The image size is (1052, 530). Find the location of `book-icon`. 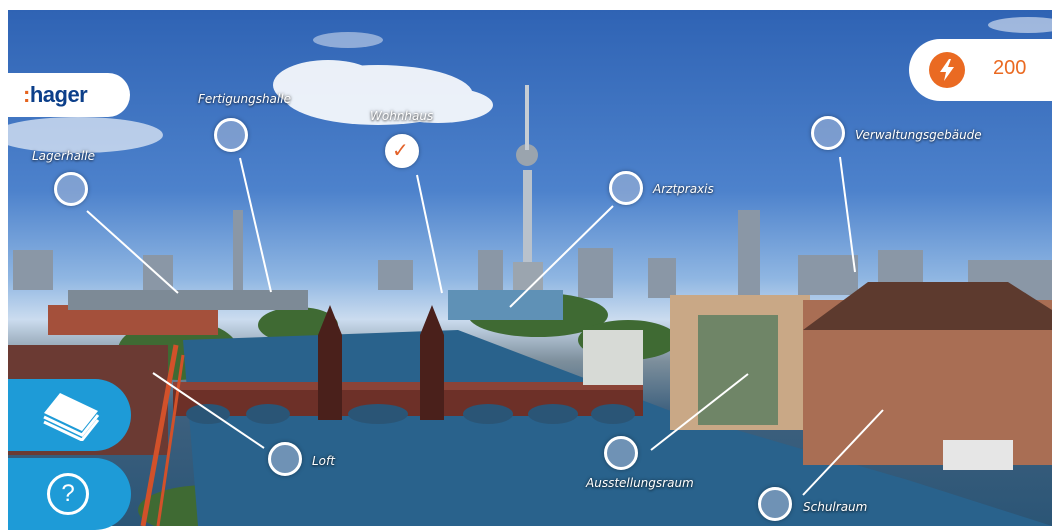

book-icon is located at coordinates (71, 417).